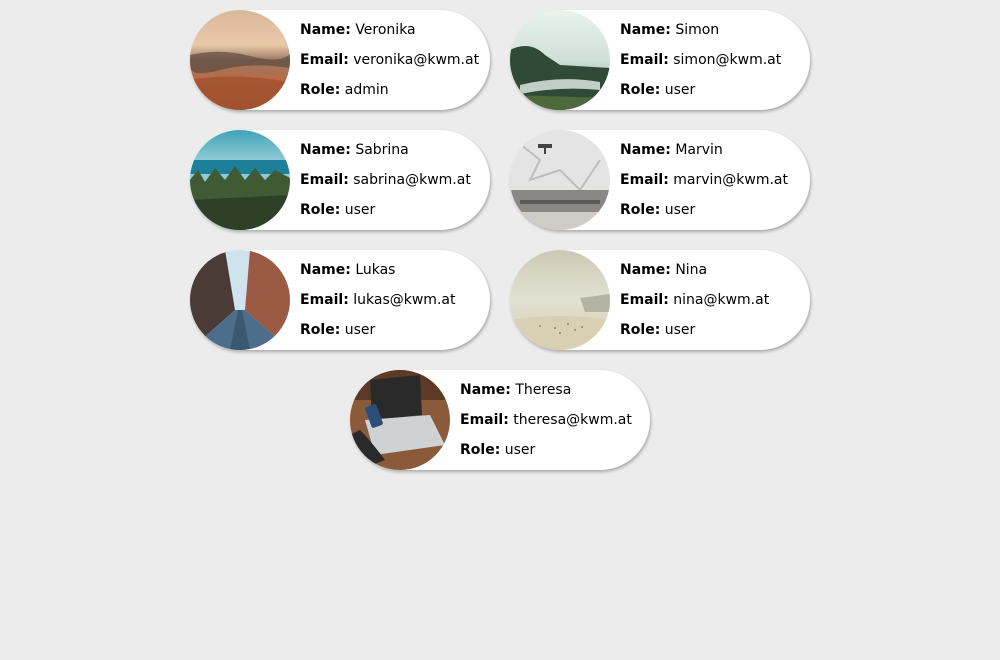 This screenshot has width=1000, height=660. I want to click on user-name: Marvin, so click(699, 150).